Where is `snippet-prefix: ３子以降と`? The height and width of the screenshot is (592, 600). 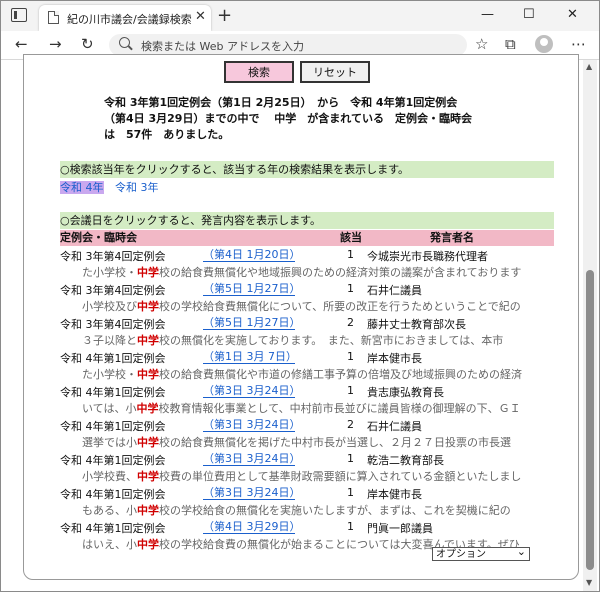
snippet-prefix: ３子以降と is located at coordinates (109, 340).